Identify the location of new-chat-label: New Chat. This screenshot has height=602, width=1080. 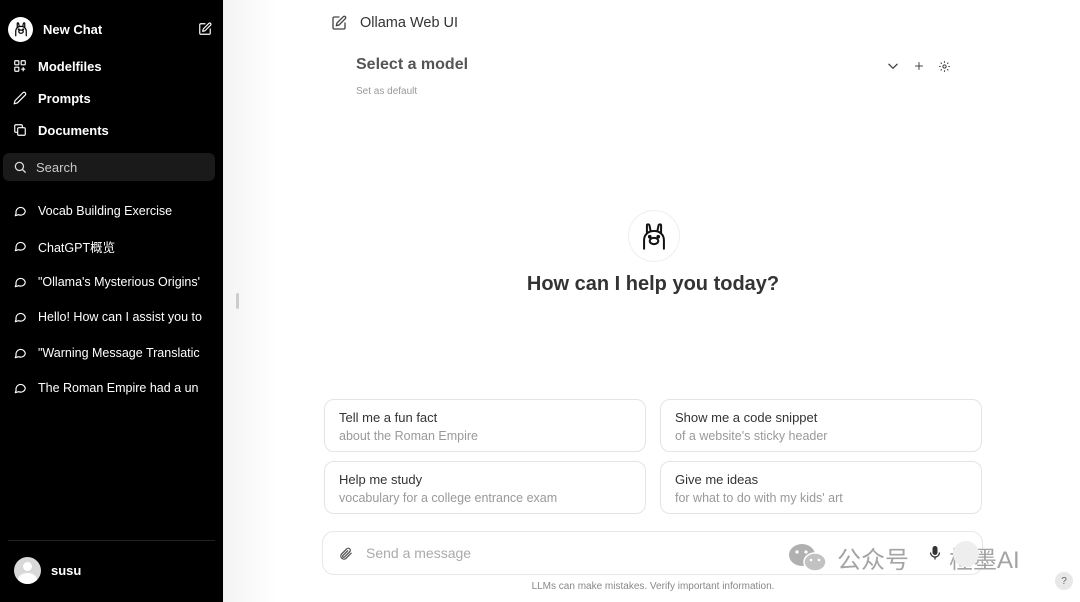
(73, 29).